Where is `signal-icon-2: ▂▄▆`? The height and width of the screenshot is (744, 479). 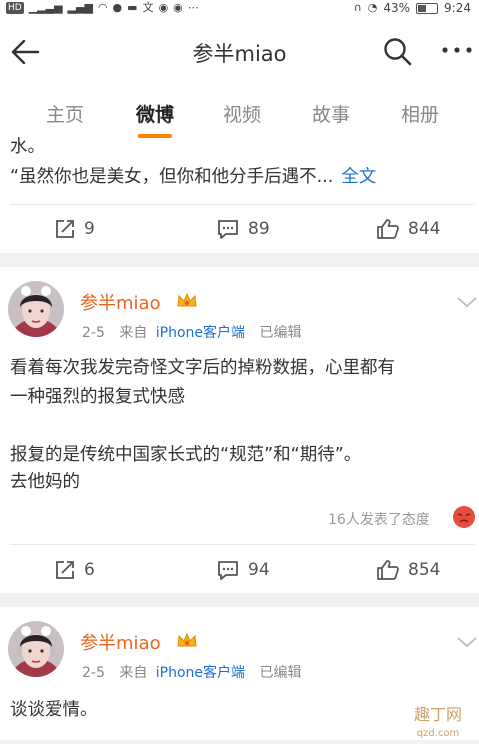
signal-icon-2: ▂▄▆ is located at coordinates (80, 7).